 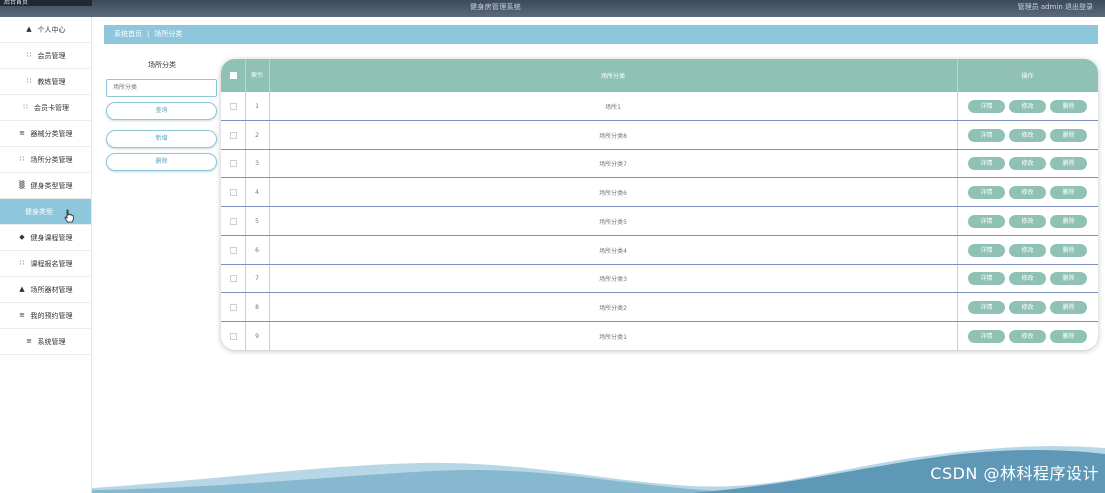 What do you see at coordinates (22, 237) in the screenshot?
I see `drop-icon: ◆` at bounding box center [22, 237].